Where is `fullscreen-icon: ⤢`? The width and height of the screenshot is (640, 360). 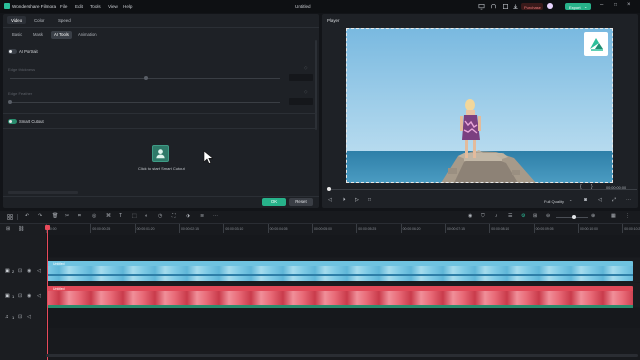 fullscreen-icon: ⤢ is located at coordinates (614, 200).